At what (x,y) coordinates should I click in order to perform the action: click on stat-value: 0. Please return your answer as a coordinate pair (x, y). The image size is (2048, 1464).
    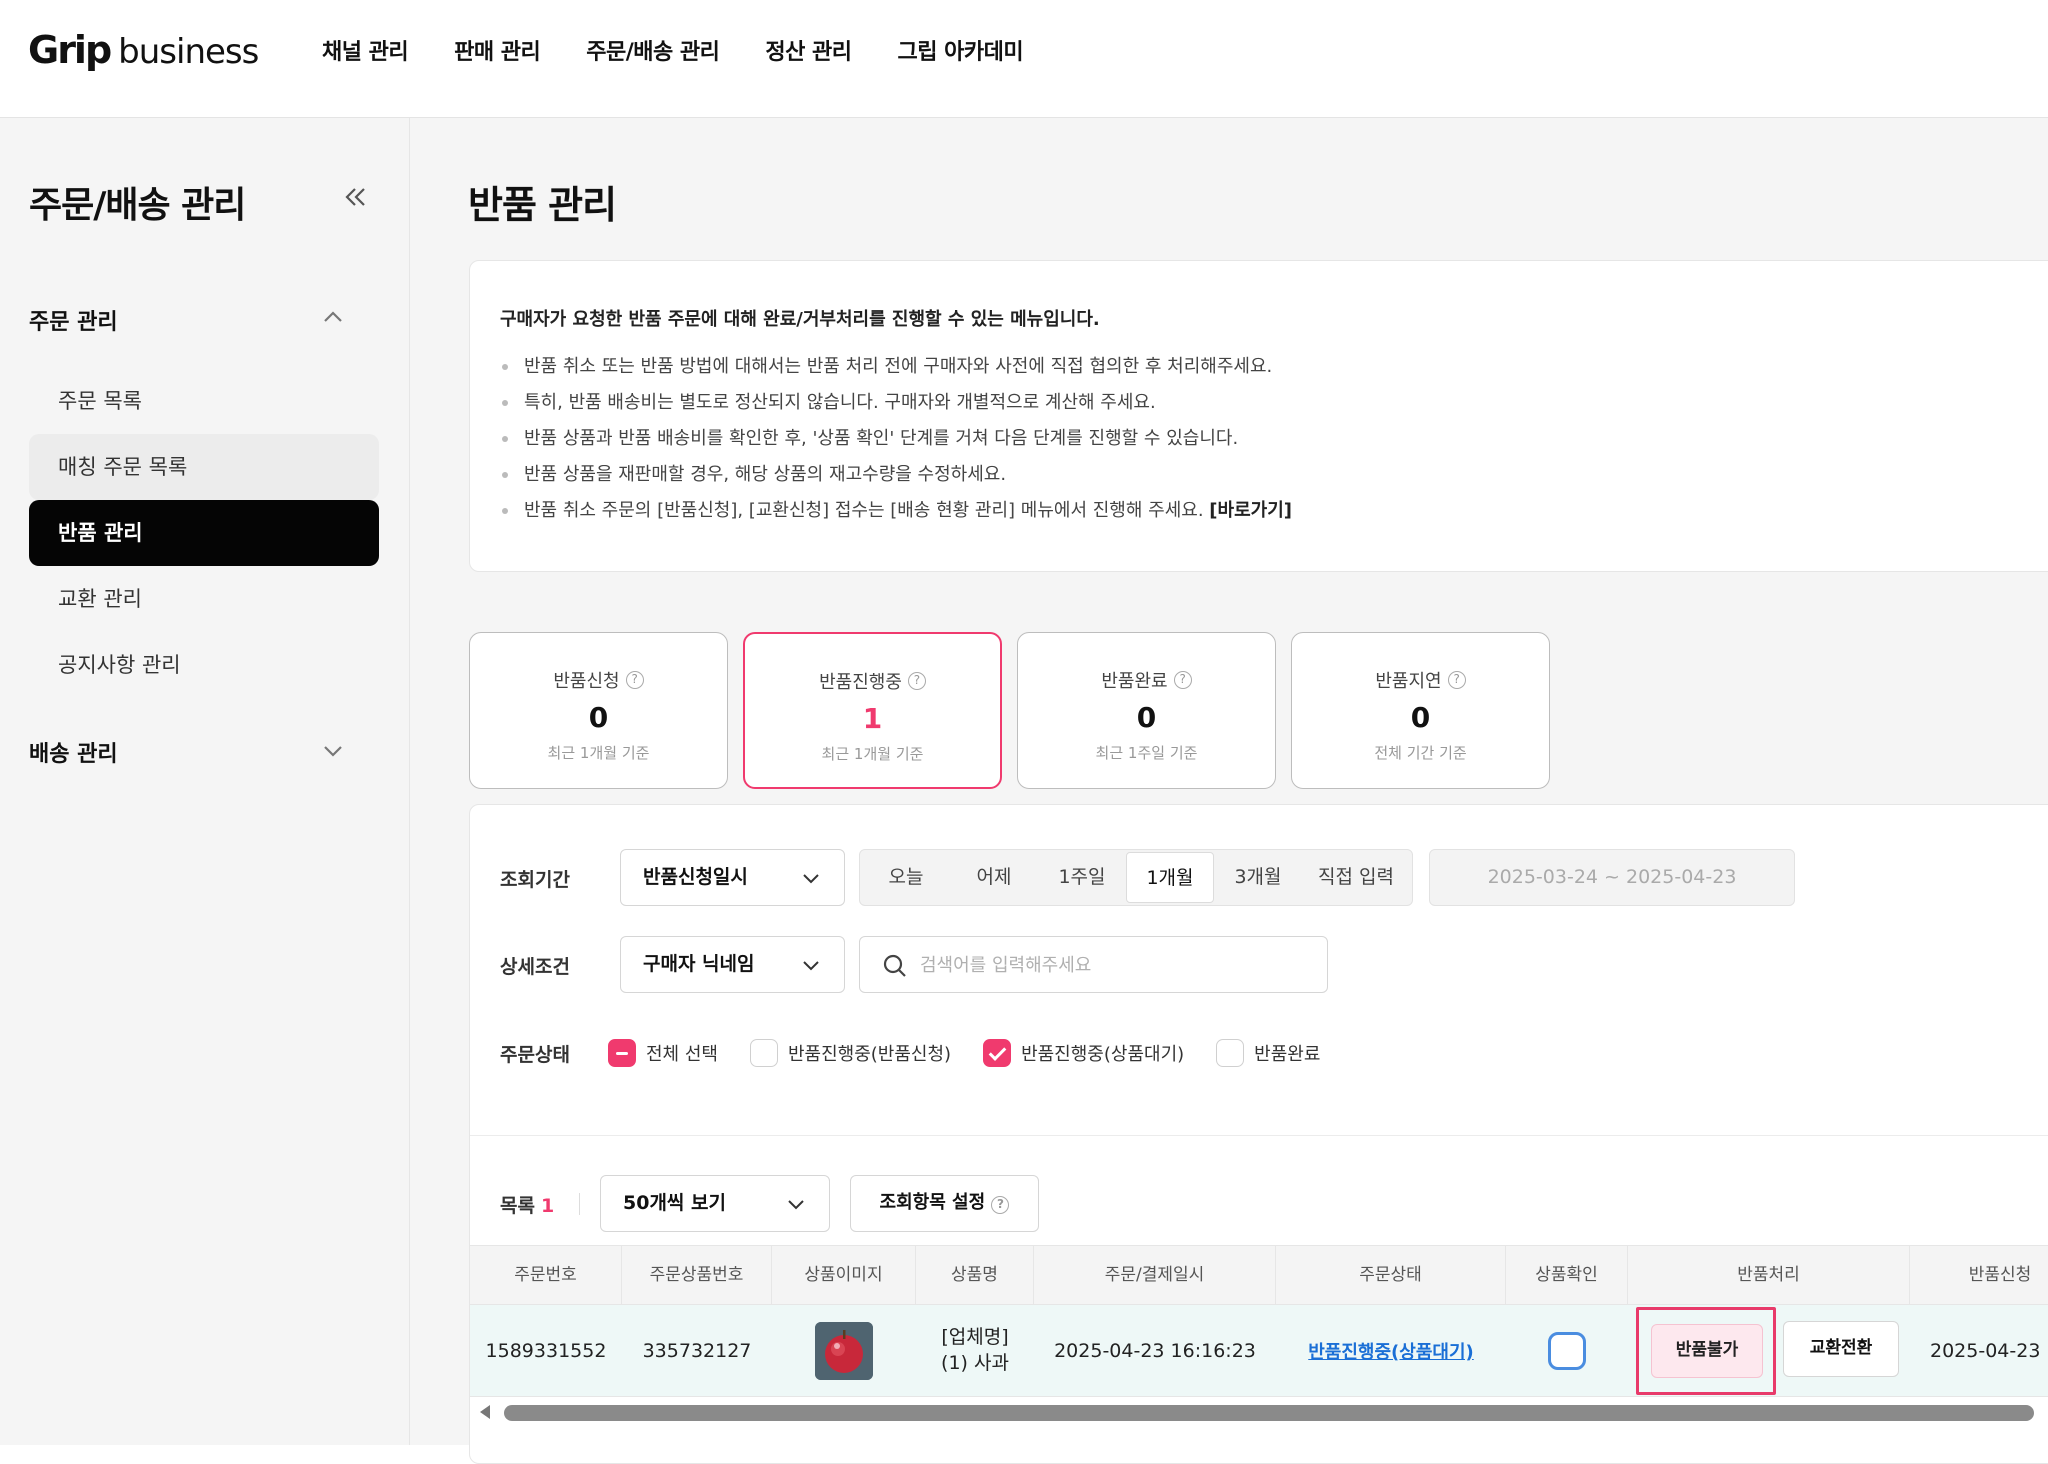
    Looking at the image, I should click on (1420, 717).